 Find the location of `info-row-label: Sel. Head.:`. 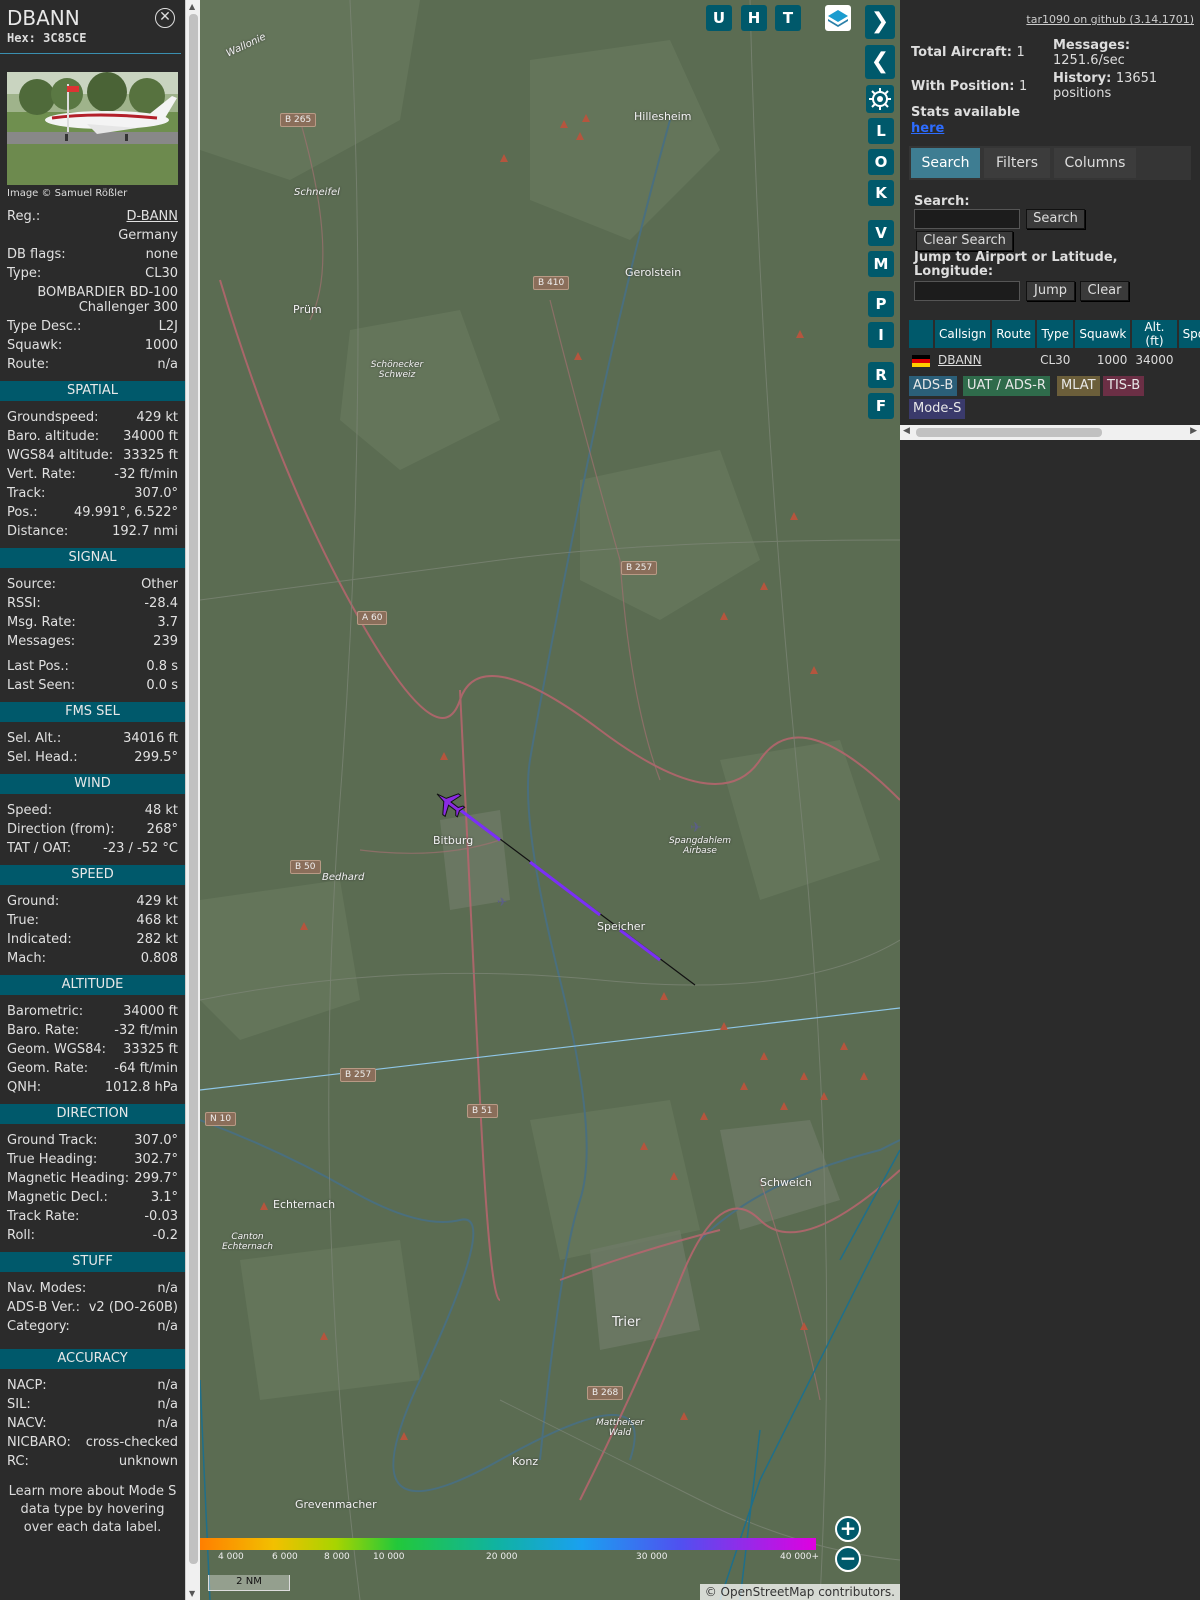

info-row-label: Sel. Head.: is located at coordinates (42, 757).